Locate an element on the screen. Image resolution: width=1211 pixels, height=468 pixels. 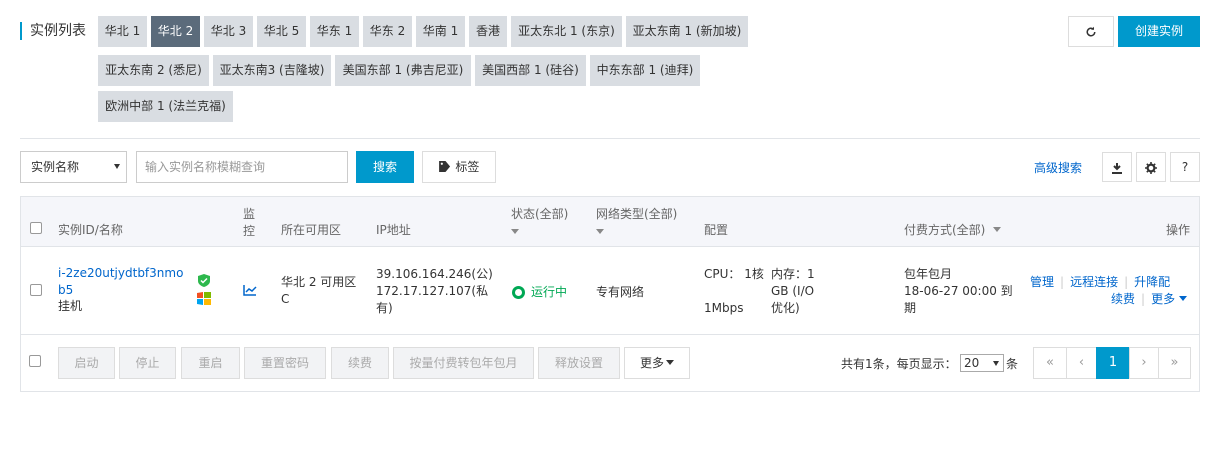
tag-button-label: 标签 is located at coordinates (467, 167).